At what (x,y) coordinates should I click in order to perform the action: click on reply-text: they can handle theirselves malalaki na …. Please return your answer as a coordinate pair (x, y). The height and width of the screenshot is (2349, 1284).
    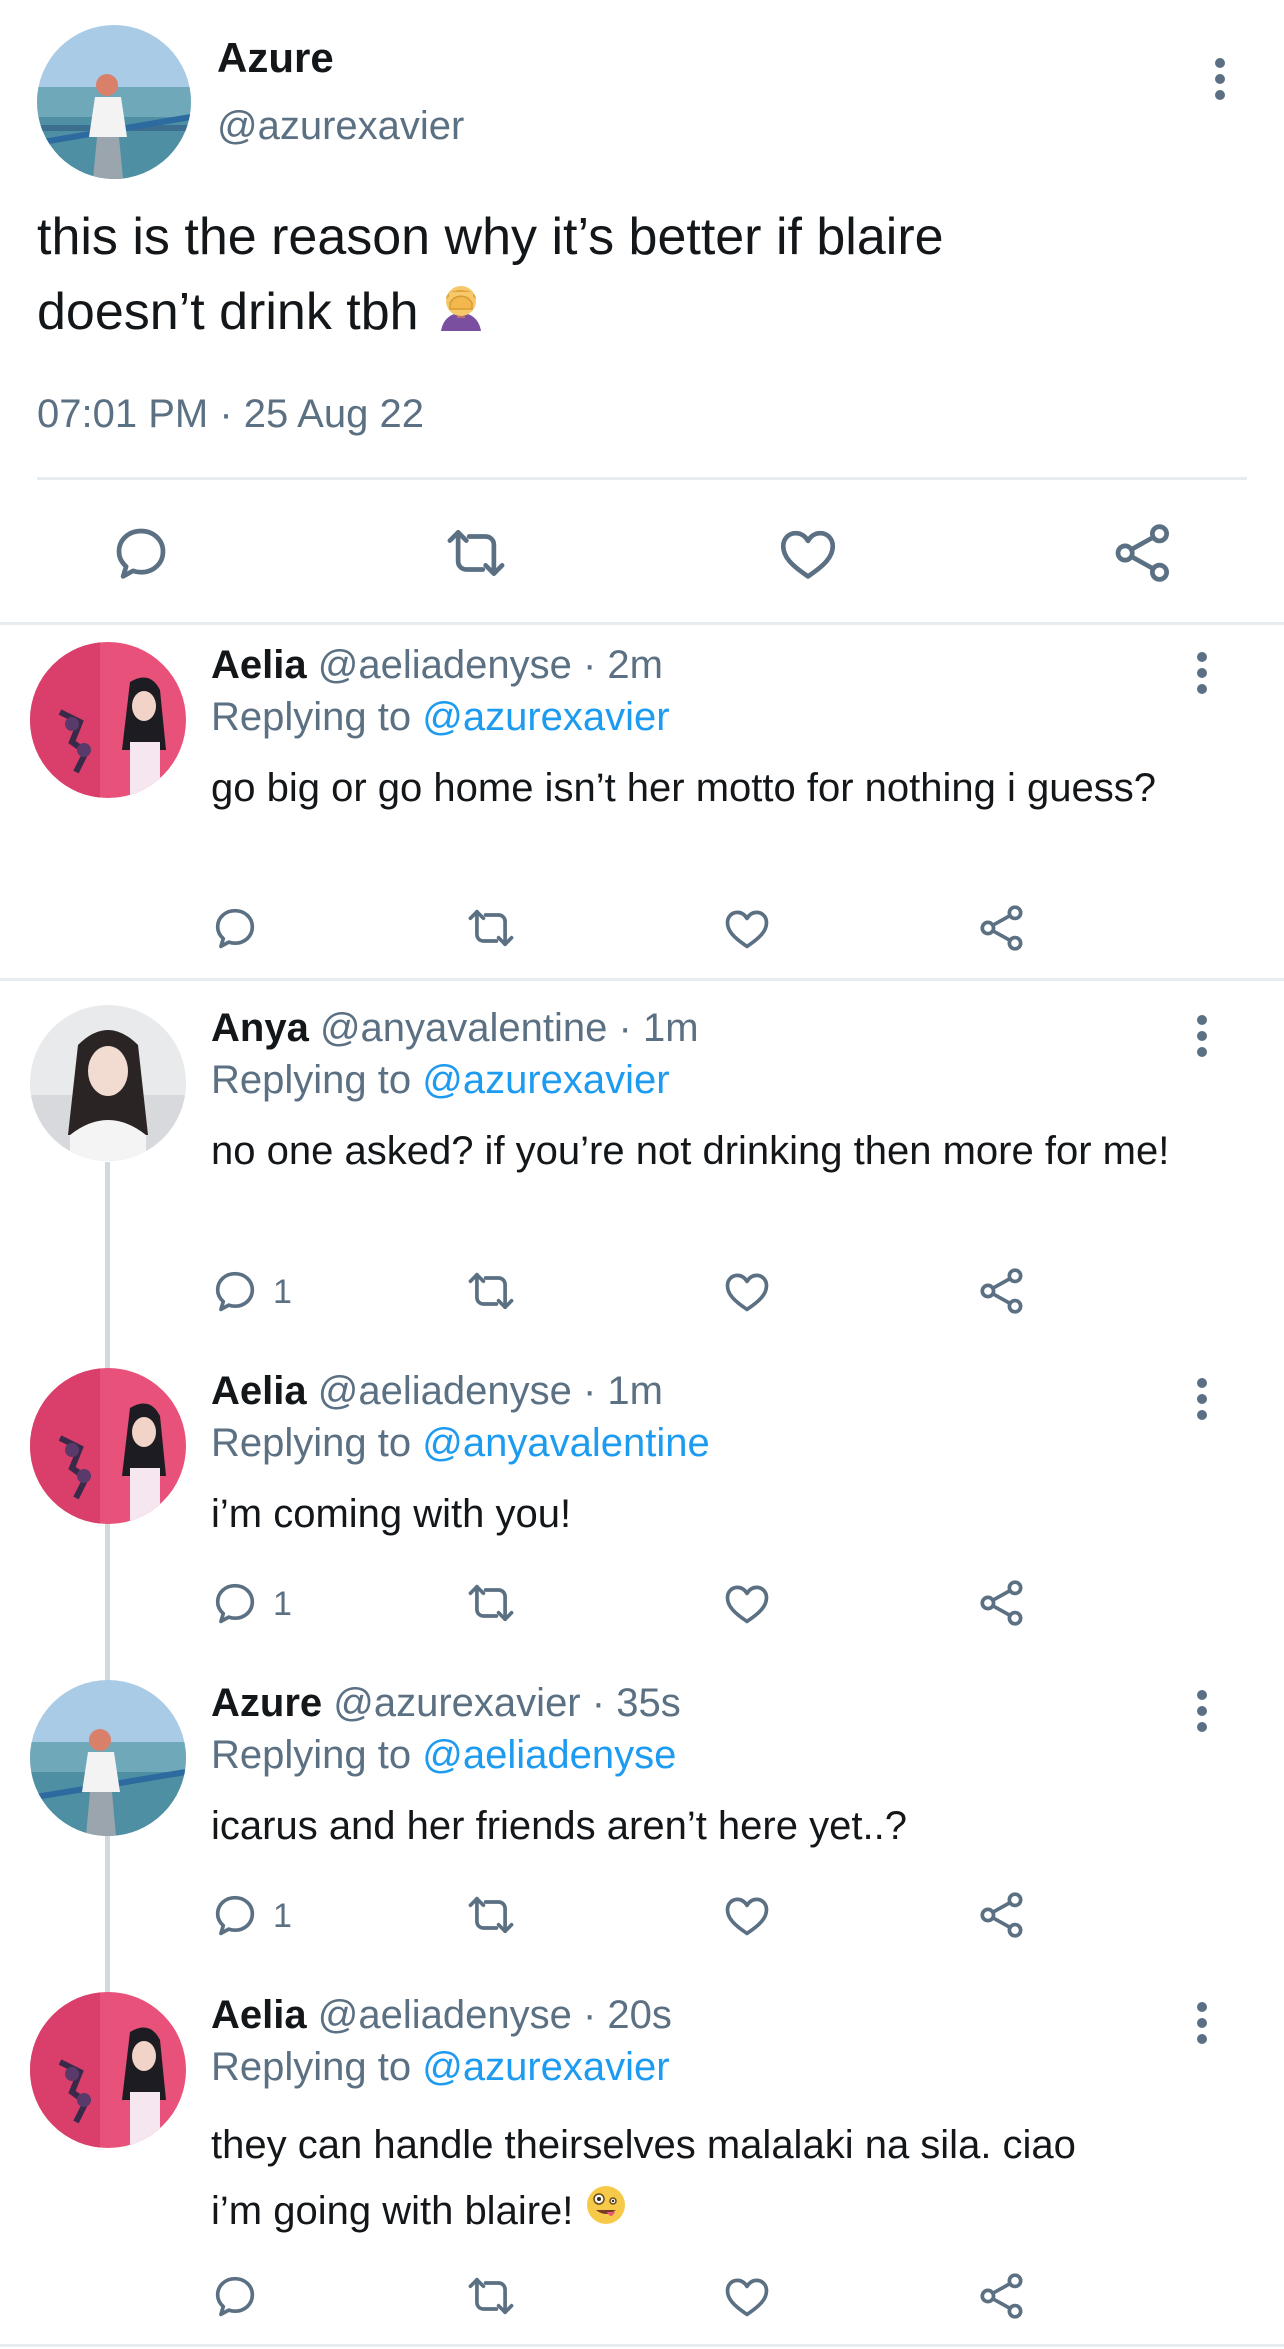
    Looking at the image, I should click on (741, 2179).